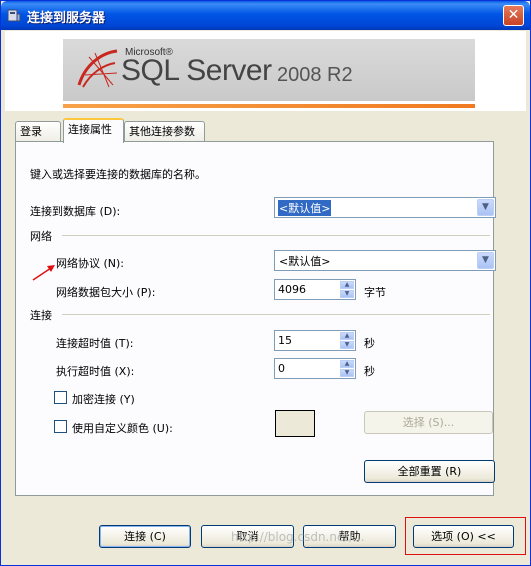 The image size is (531, 566). I want to click on window-title: 连接到服务器, so click(66, 18).